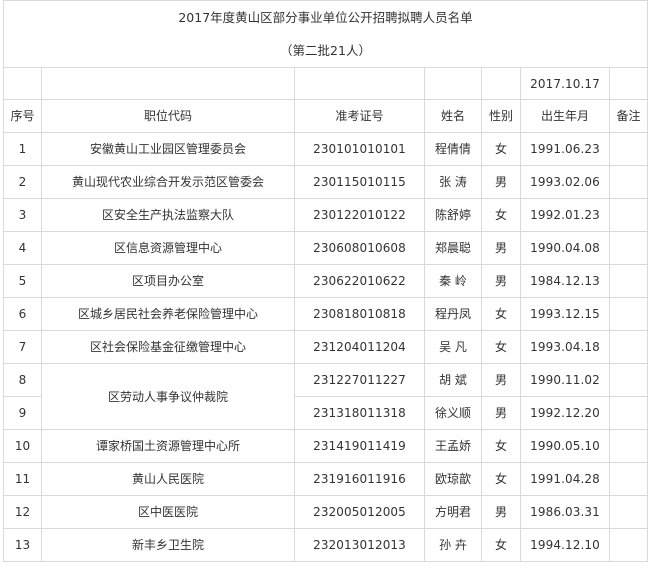 The height and width of the screenshot is (568, 651). Describe the element at coordinates (22, 413) in the screenshot. I see `cell-no: 9` at that location.